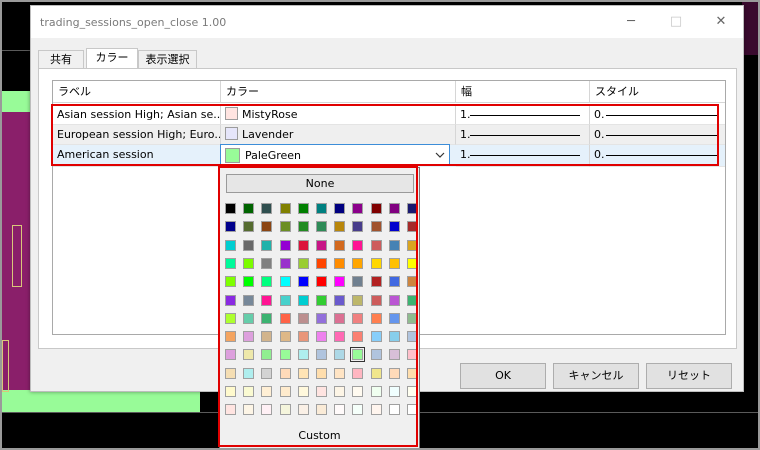 This screenshot has width=760, height=450. What do you see at coordinates (440, 155) in the screenshot?
I see `chevron-down-icon` at bounding box center [440, 155].